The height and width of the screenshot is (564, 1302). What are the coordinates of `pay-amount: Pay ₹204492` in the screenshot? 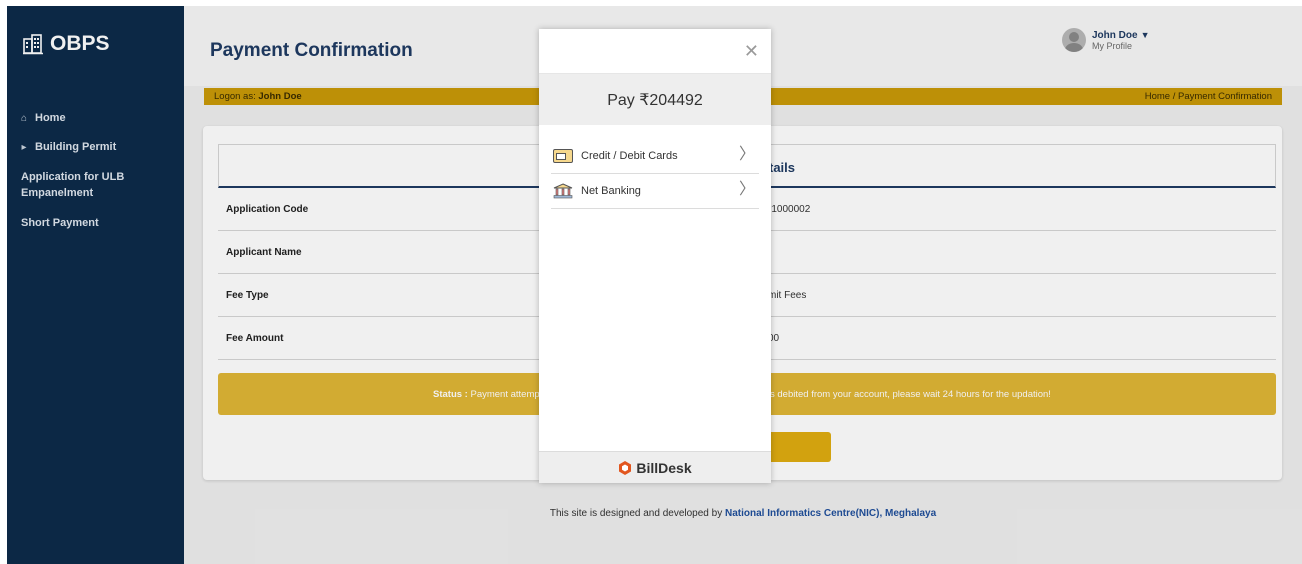 It's located at (655, 100).